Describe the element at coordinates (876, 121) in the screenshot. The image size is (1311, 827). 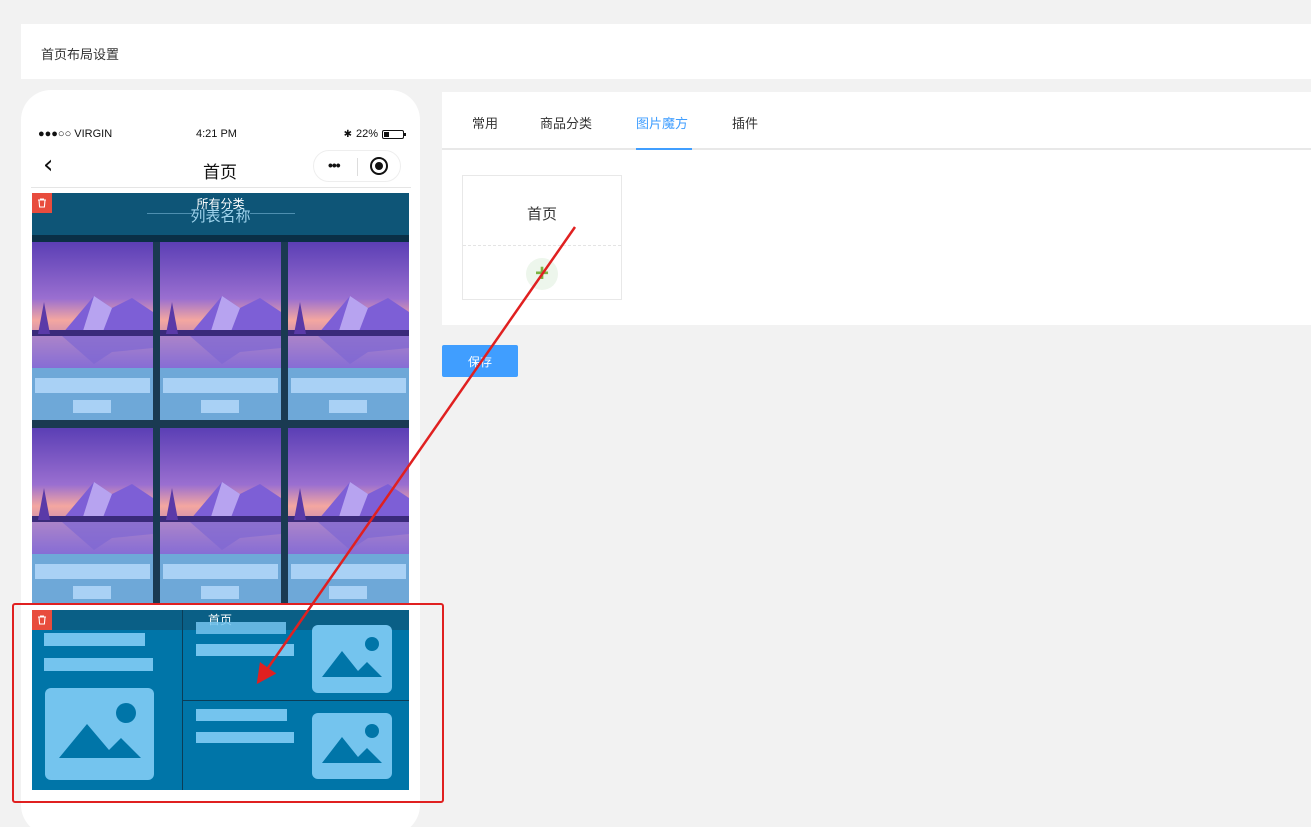
I see `tab-bar: 常用 商品分类 图片魔方 插件` at that location.